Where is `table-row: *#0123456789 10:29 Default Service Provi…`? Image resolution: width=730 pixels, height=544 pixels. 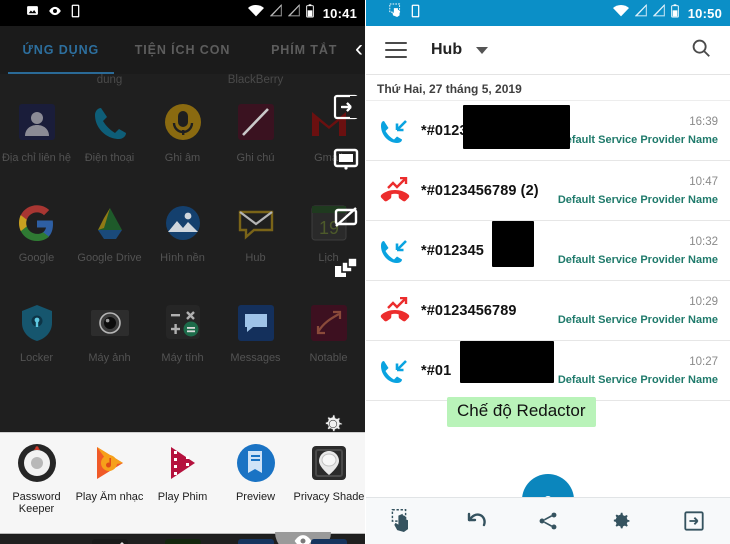 table-row: *#0123456789 10:29 Default Service Provi… is located at coordinates (547, 311).